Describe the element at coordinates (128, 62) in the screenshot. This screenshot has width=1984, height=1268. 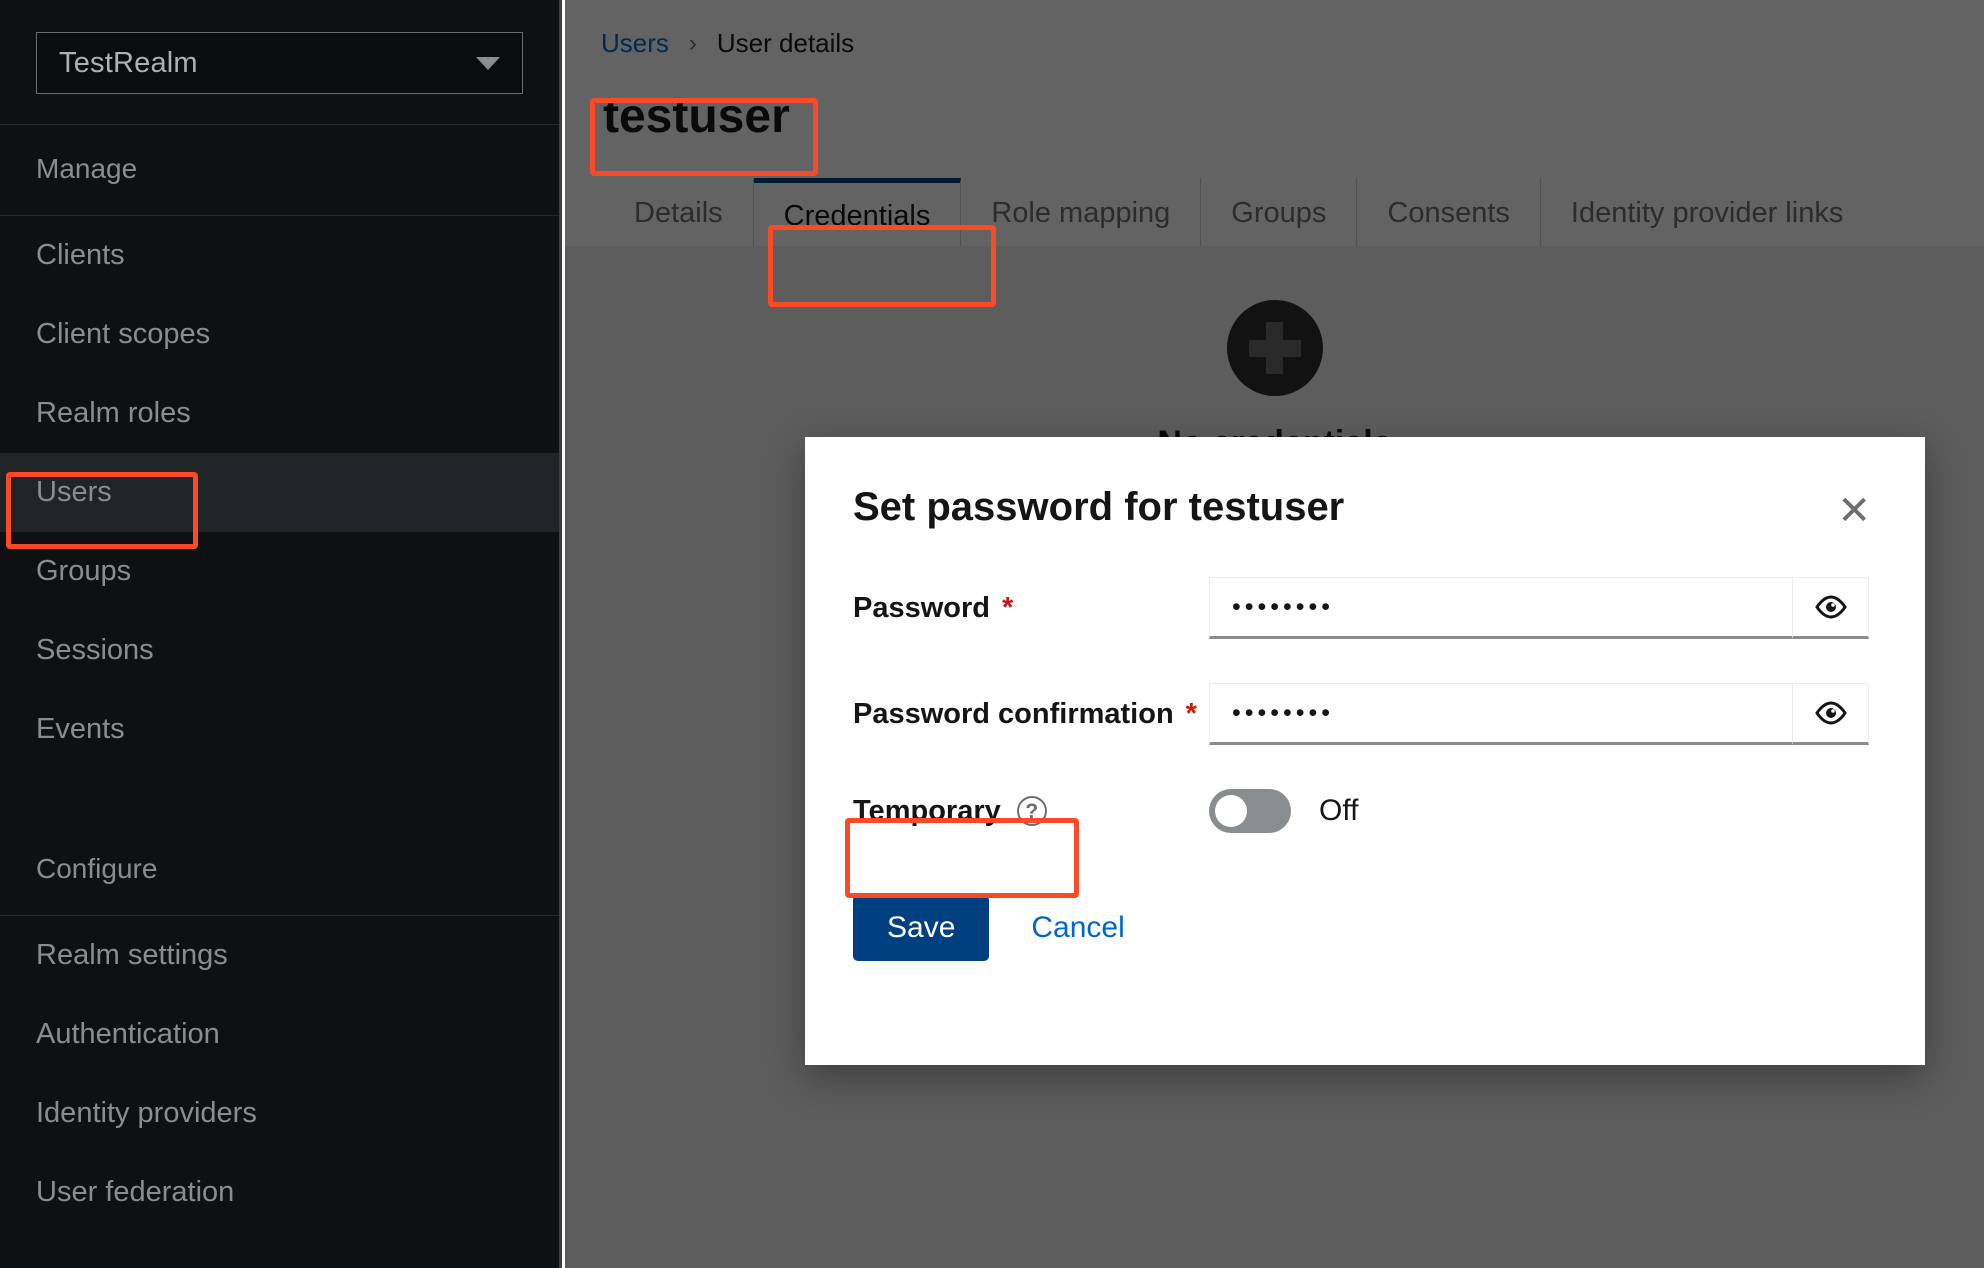
I see `realm-selector-value: TestRealm` at that location.